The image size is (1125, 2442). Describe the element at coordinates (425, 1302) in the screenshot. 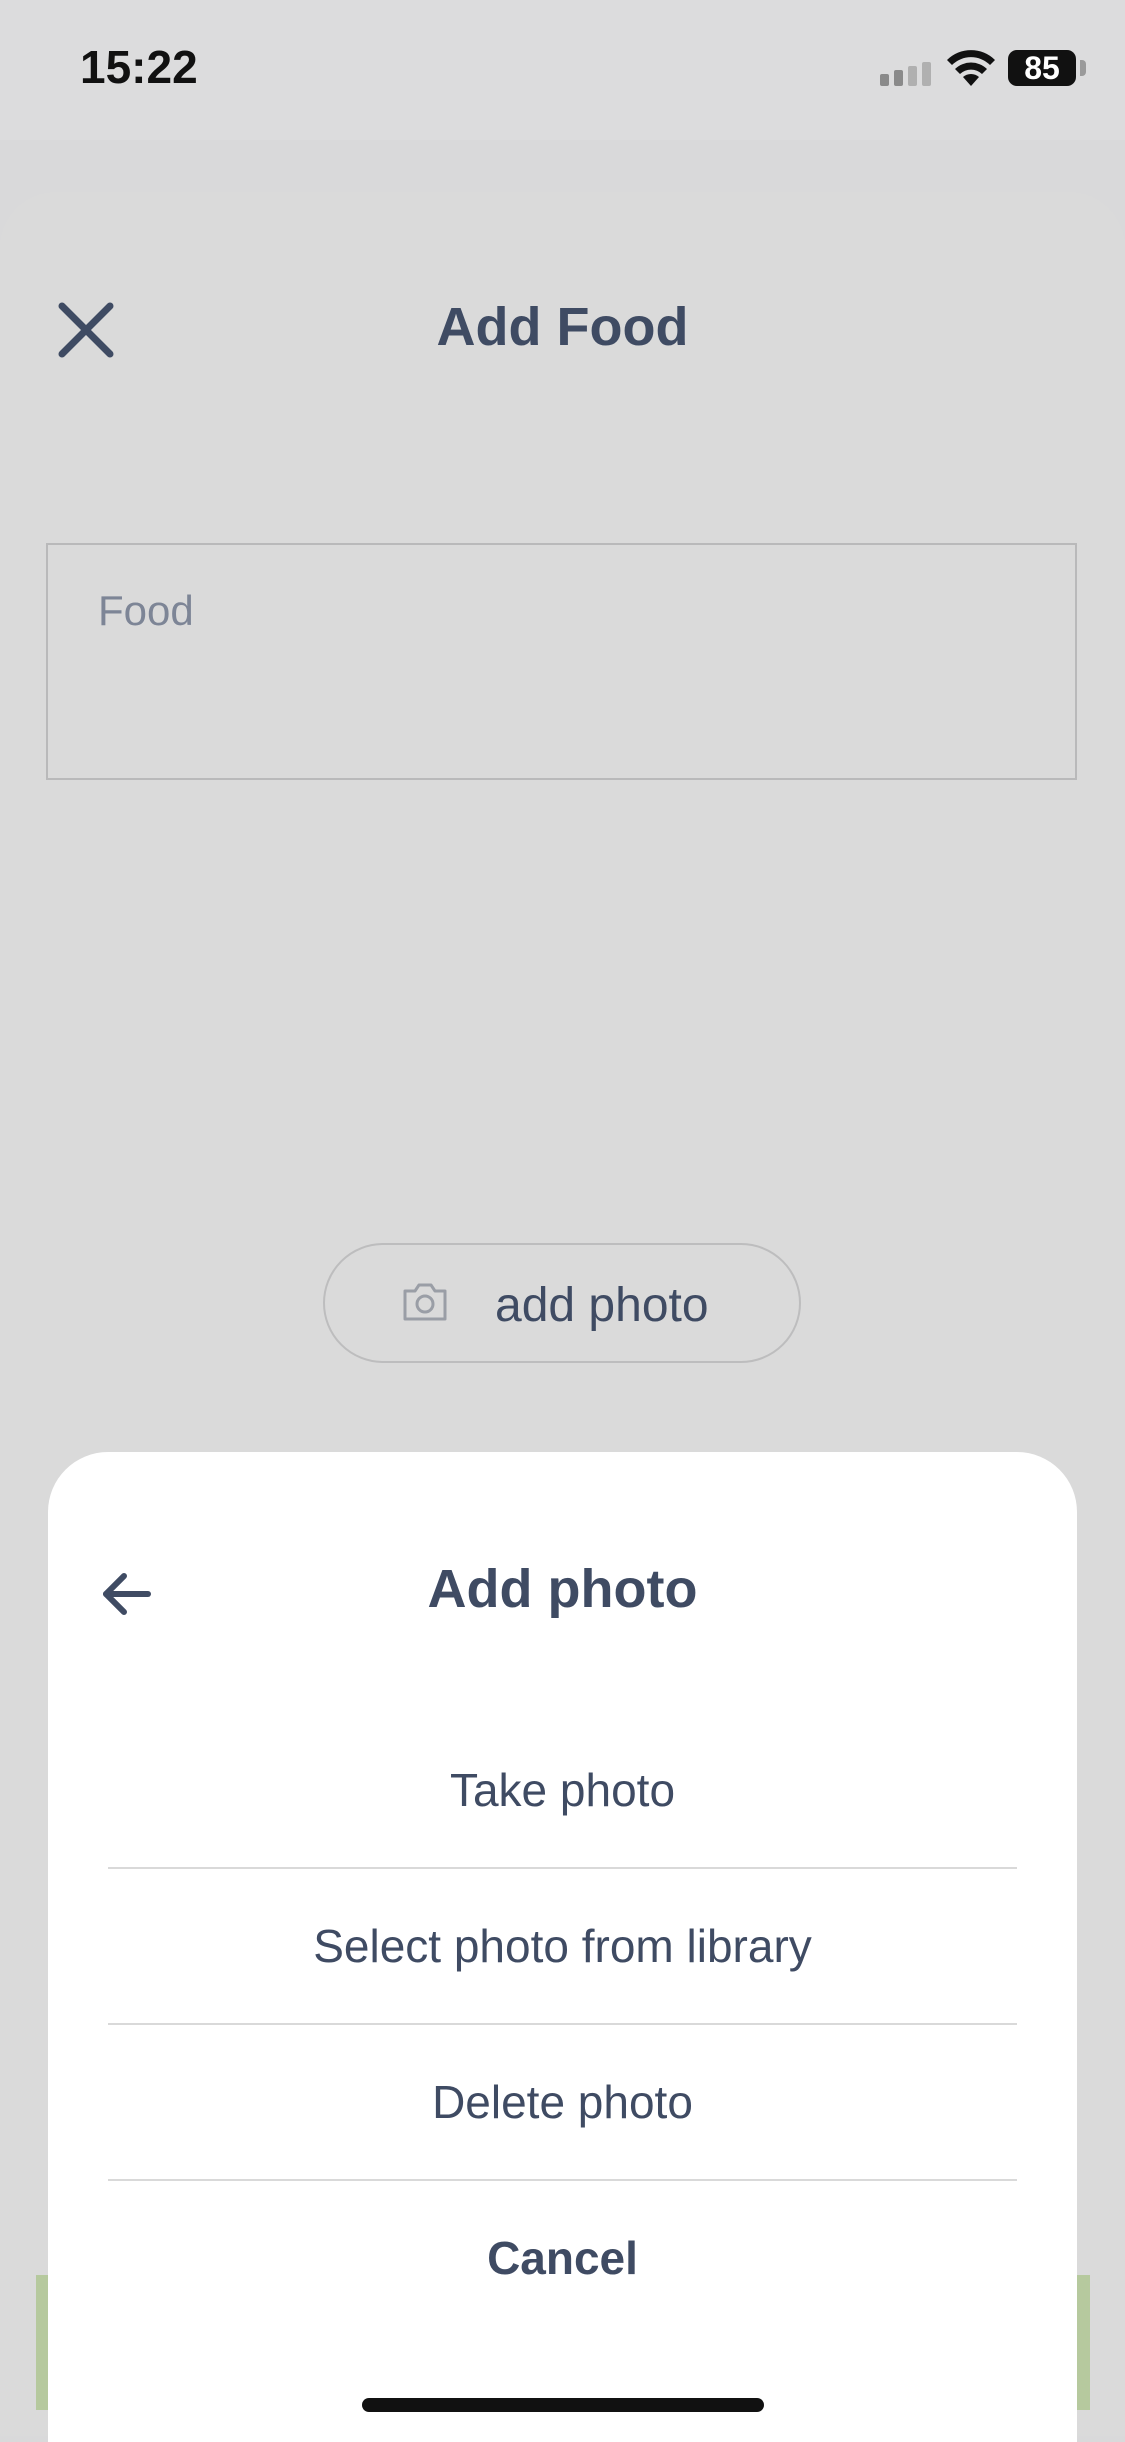

I see `camera-icon` at that location.